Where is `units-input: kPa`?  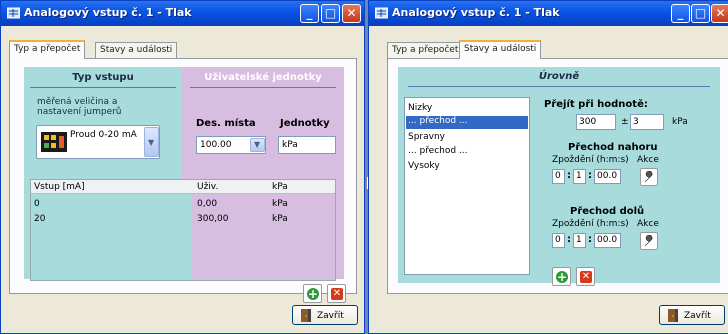
units-input: kPa is located at coordinates (307, 145).